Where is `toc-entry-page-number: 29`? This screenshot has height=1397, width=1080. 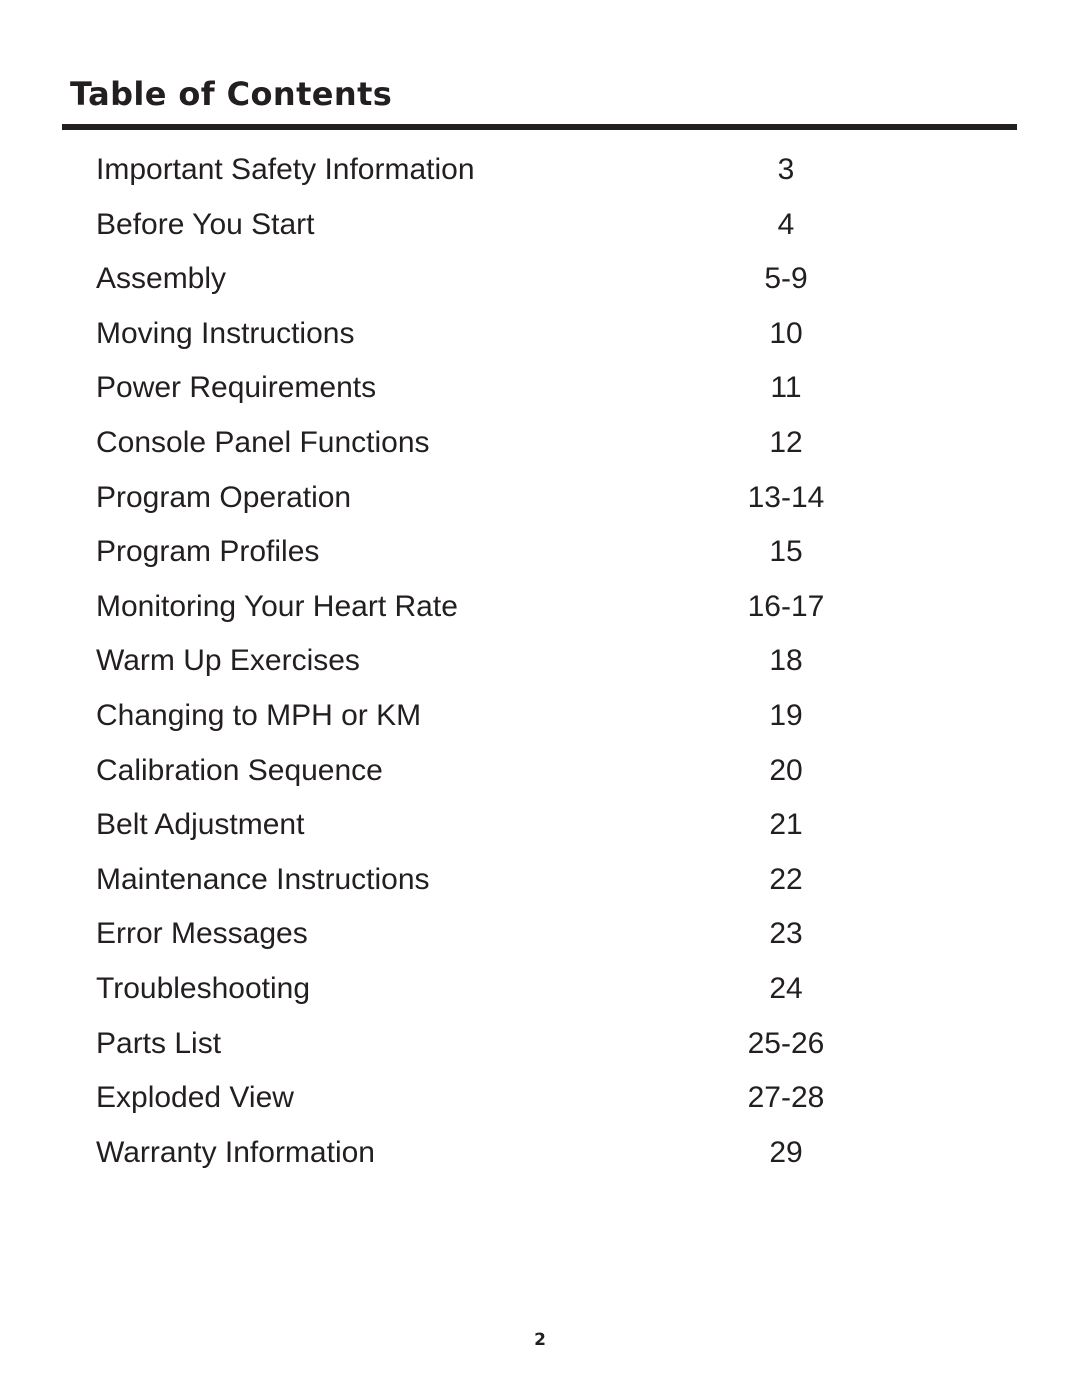
toc-entry-page-number: 29 is located at coordinates (786, 1152).